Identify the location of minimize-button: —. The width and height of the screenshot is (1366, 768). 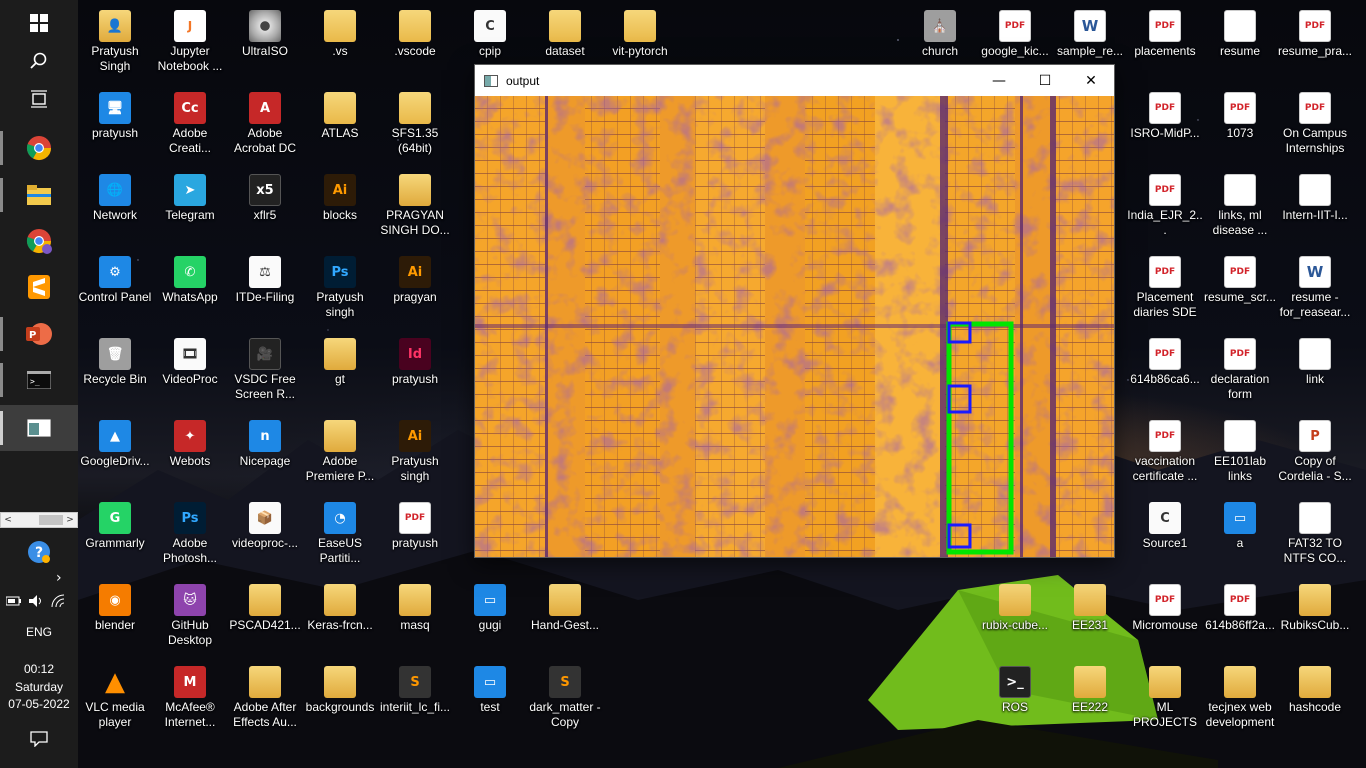
(999, 80).